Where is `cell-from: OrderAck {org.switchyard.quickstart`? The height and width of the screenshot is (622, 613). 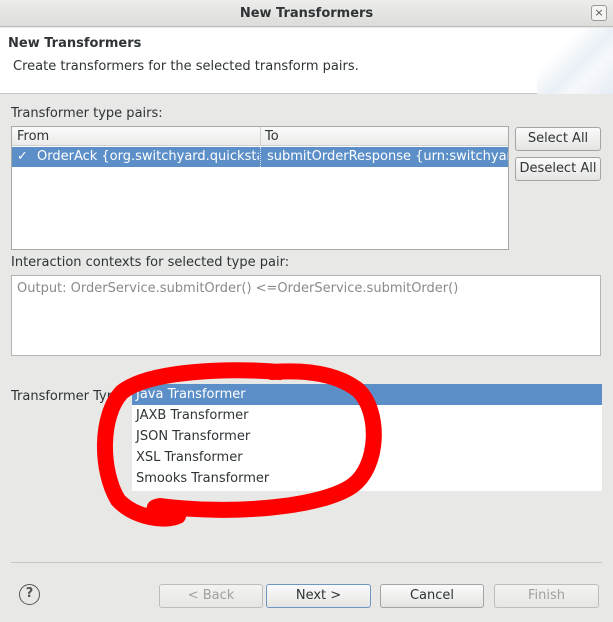 cell-from: OrderAck {org.switchyard.quickstart is located at coordinates (148, 156).